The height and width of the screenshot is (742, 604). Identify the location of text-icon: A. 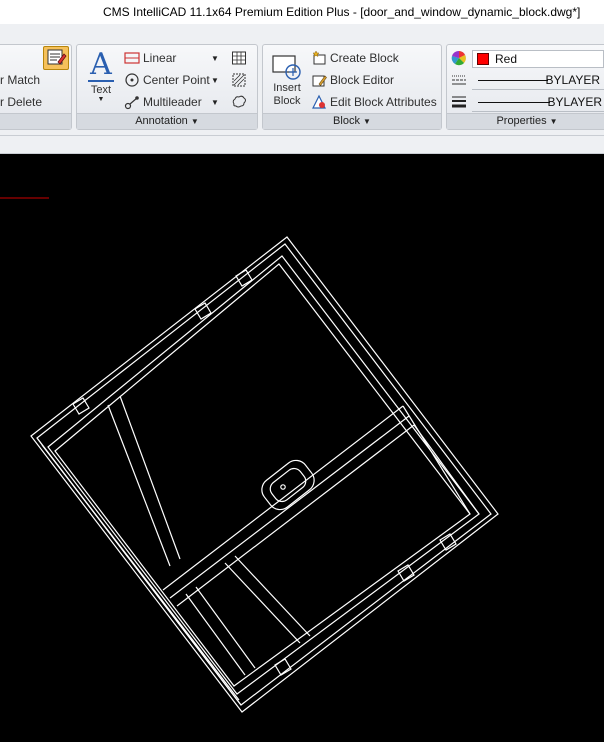
(101, 64).